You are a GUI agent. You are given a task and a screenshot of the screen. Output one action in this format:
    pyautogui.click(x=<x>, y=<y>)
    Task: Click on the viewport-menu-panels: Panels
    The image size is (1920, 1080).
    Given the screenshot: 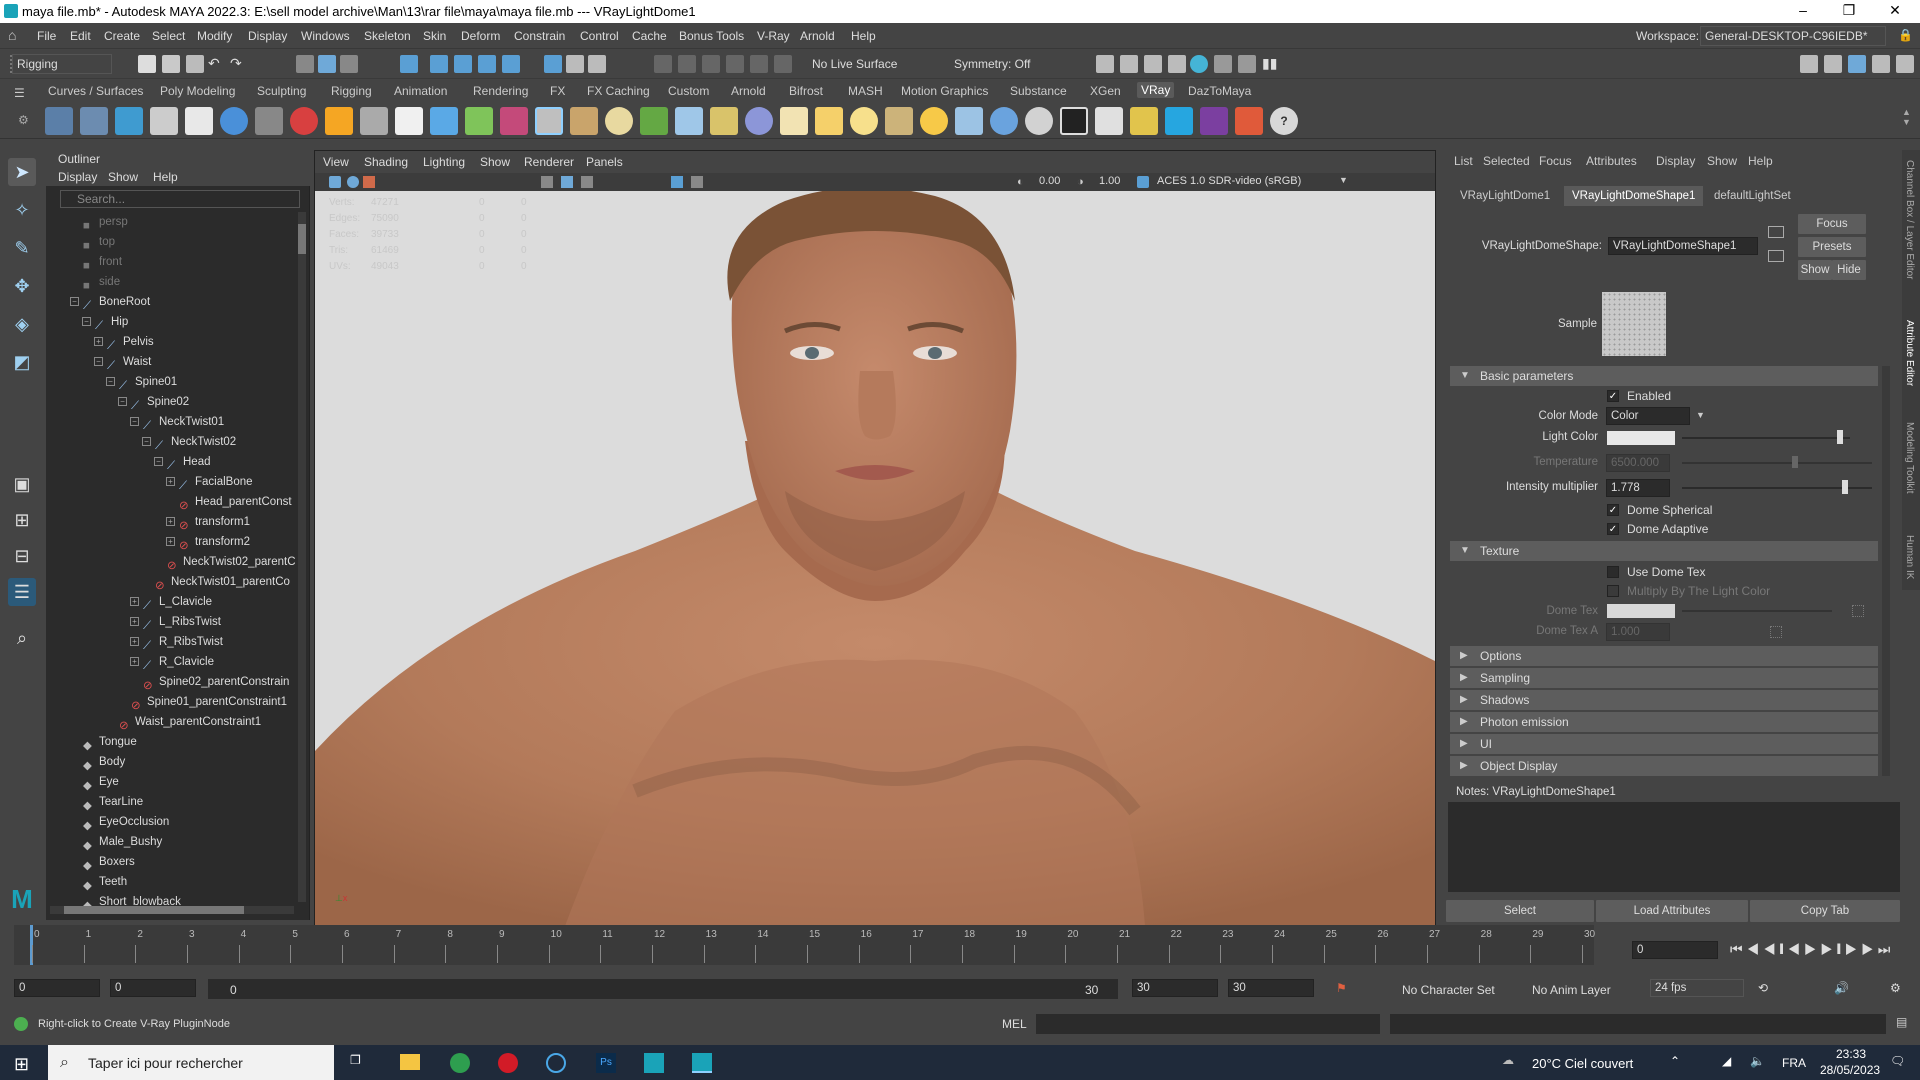 What is the action you would take?
    pyautogui.click(x=604, y=162)
    